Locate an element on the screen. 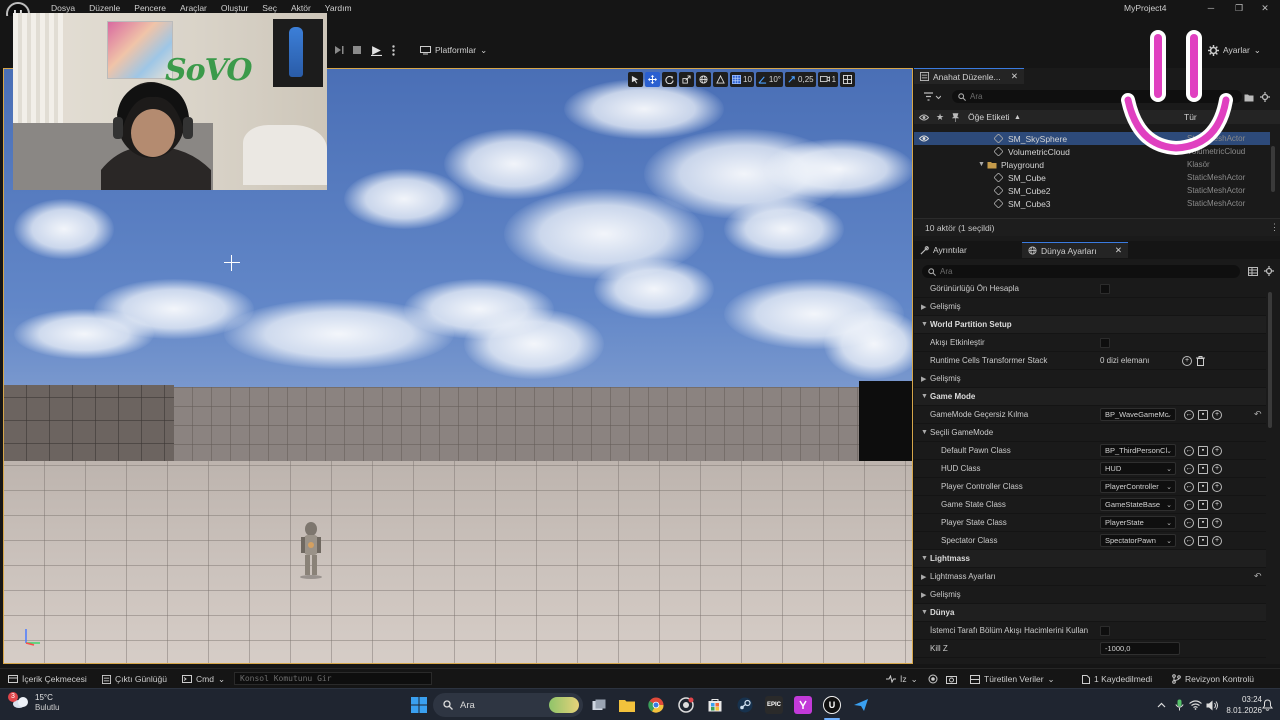 This screenshot has height=720, width=1280. outliner-row: SM_Cube3 StaticMeshActor is located at coordinates (1092, 203).